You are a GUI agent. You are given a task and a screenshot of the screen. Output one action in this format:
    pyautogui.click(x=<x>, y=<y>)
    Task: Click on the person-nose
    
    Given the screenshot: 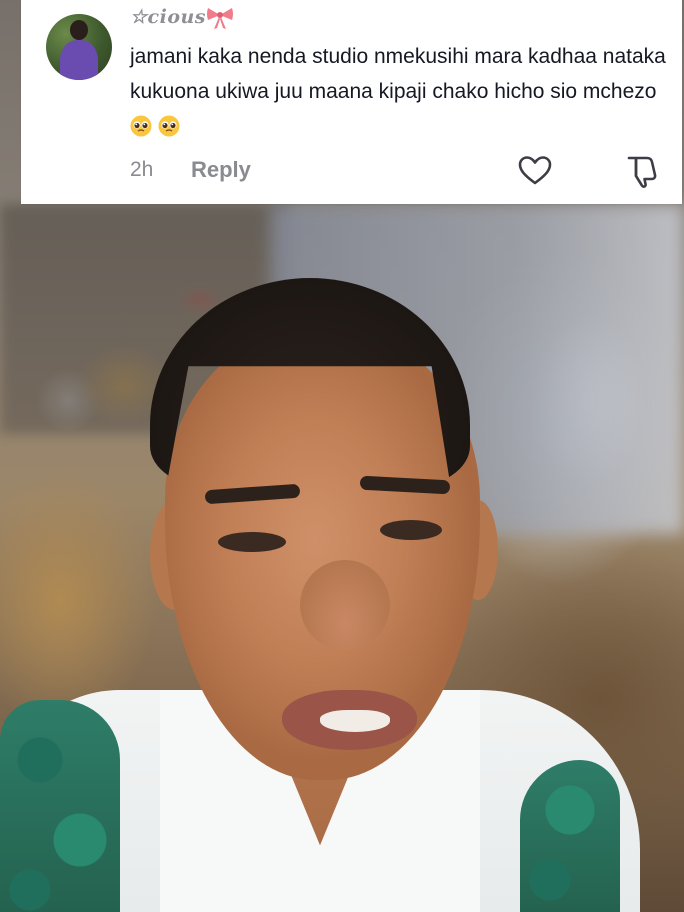 What is the action you would take?
    pyautogui.click(x=345, y=605)
    